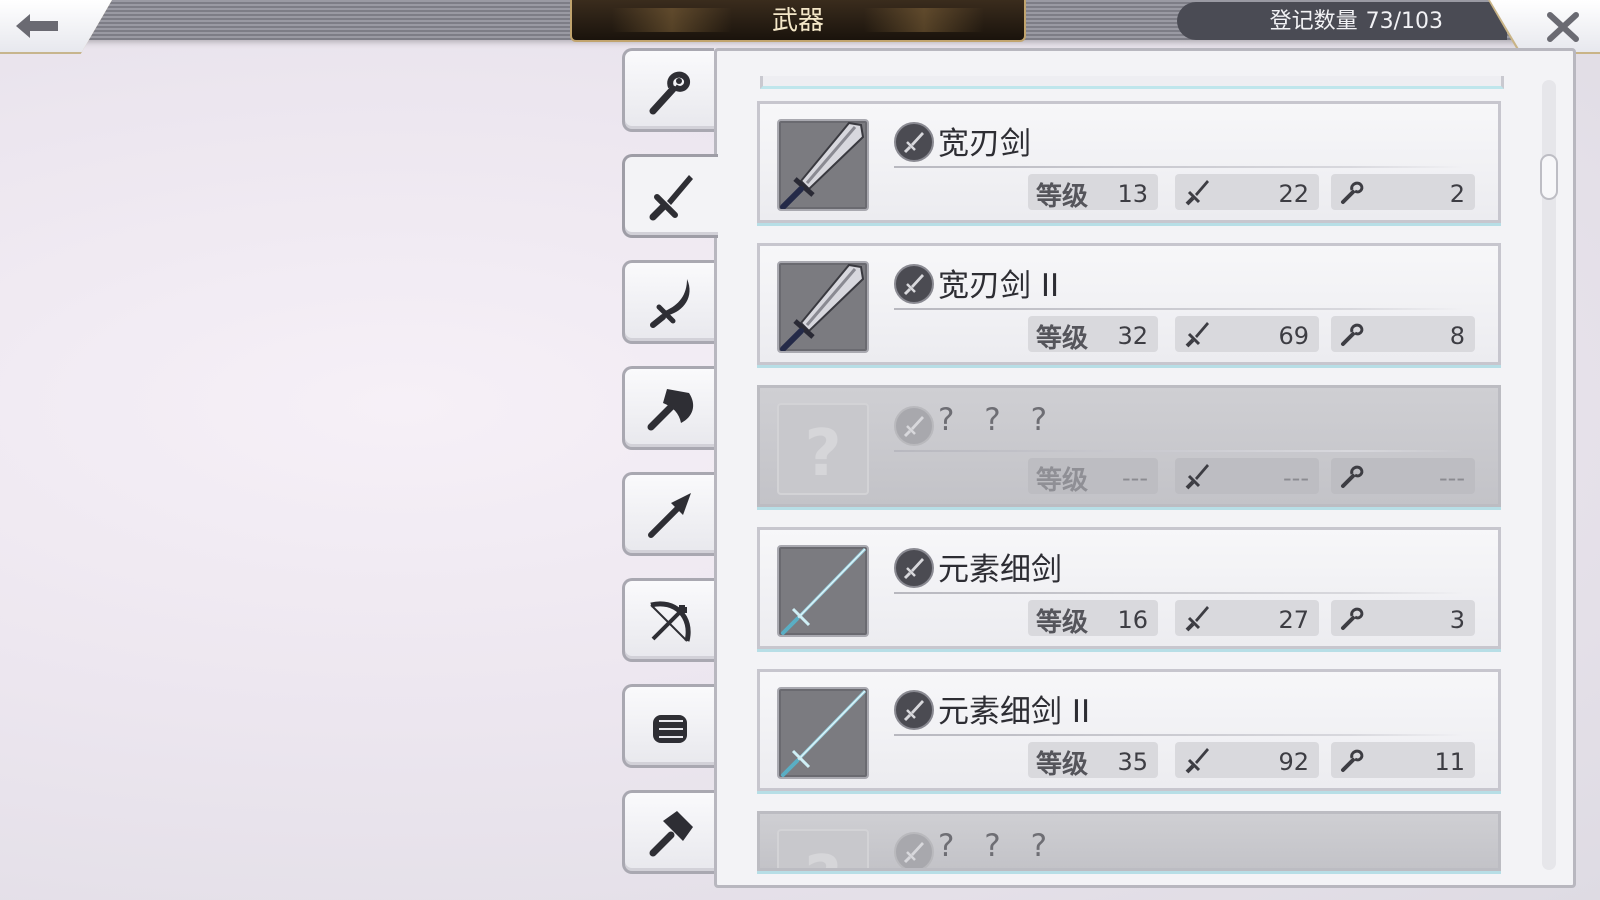 This screenshot has height=900, width=1600. Describe the element at coordinates (1093, 335) in the screenshot. I see `level-stat: 等级 32` at that location.